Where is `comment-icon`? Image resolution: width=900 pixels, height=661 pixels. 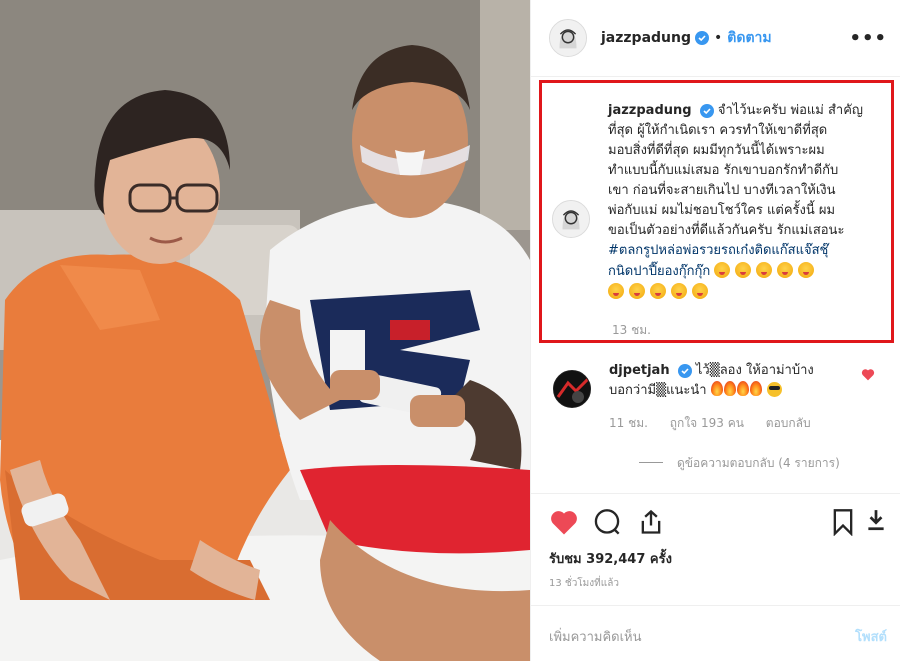
comment-icon is located at coordinates (607, 524).